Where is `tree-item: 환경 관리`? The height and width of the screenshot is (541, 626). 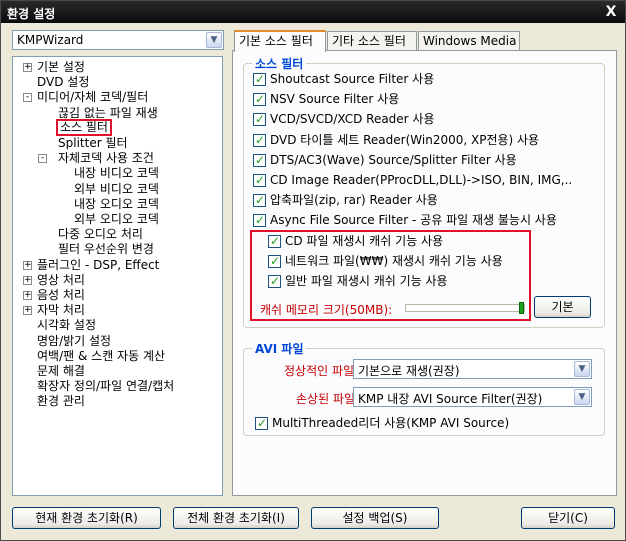
tree-item: 환경 관리 is located at coordinates (61, 401).